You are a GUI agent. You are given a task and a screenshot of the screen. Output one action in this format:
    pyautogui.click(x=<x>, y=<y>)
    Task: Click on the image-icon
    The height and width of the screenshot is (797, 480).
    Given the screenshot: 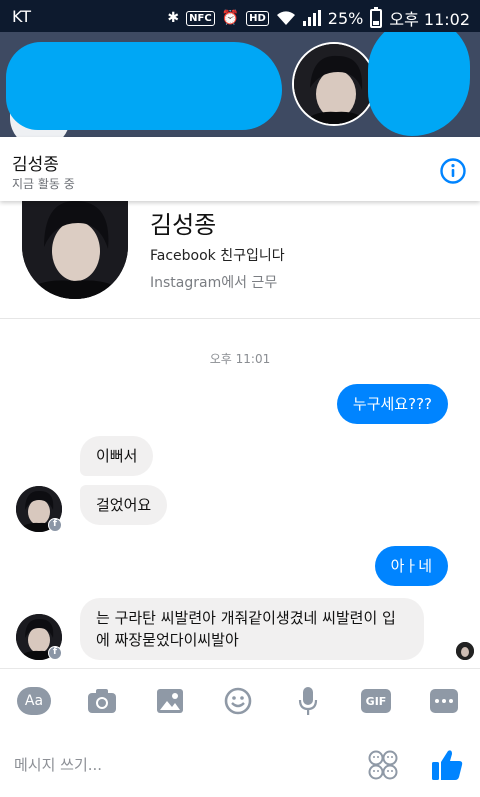 What is the action you would take?
    pyautogui.click(x=170, y=701)
    